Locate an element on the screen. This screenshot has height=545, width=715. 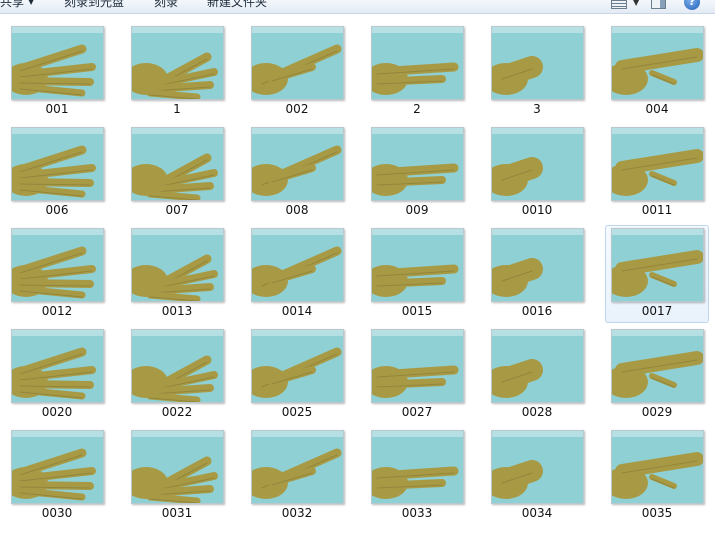
file-item-004: 004 is located at coordinates (657, 74).